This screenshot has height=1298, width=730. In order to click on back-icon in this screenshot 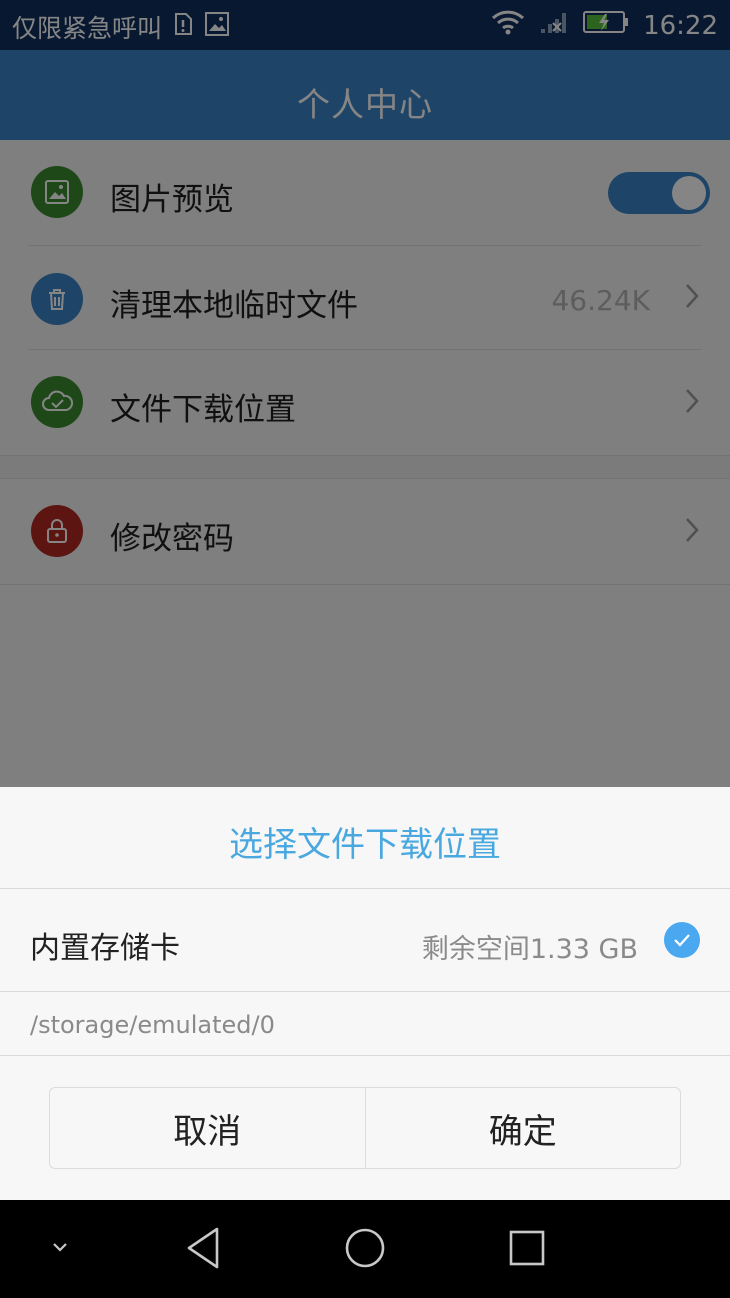, I will do `click(203, 1250)`.